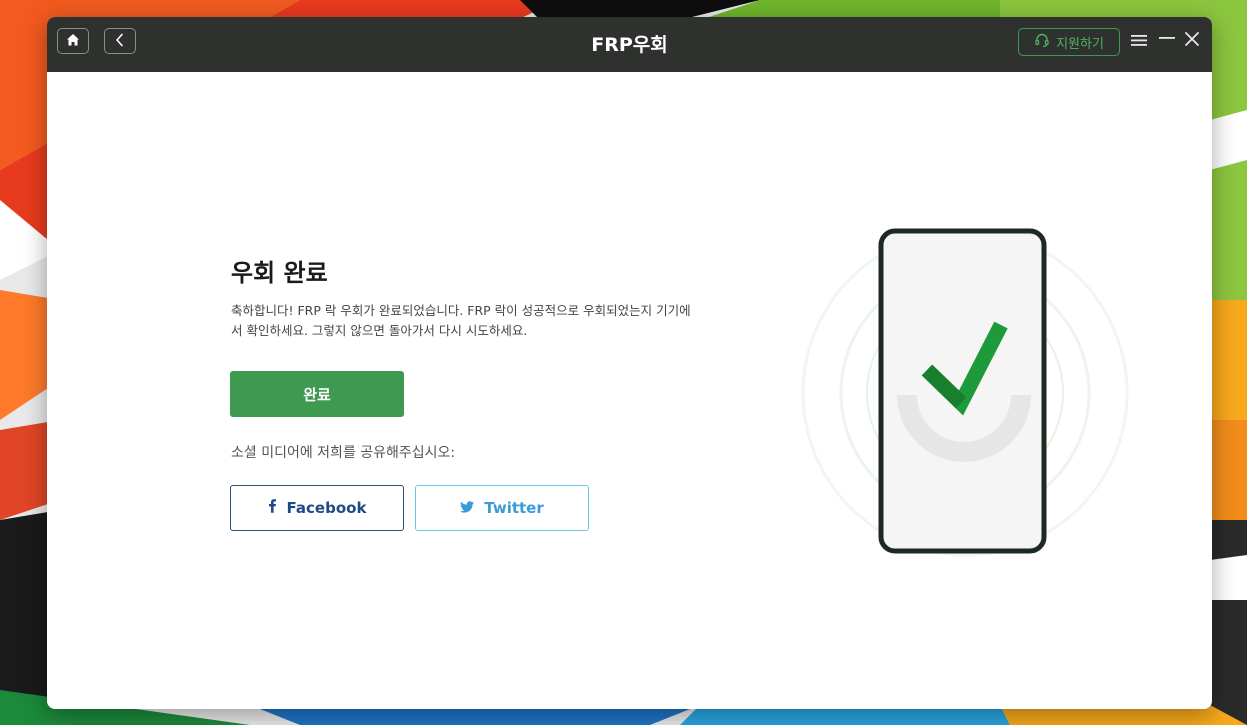  What do you see at coordinates (467, 508) in the screenshot?
I see `twitter-icon` at bounding box center [467, 508].